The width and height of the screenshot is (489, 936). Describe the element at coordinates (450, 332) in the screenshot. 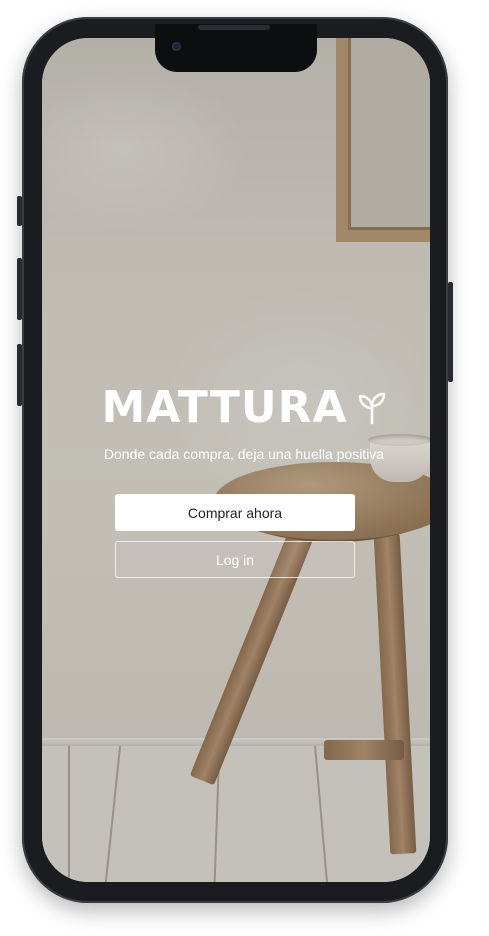

I see `side-button-power` at that location.